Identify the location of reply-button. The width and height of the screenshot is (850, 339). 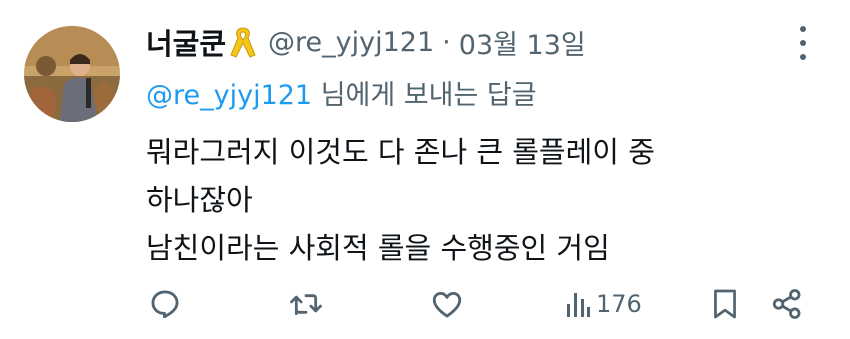
(165, 304).